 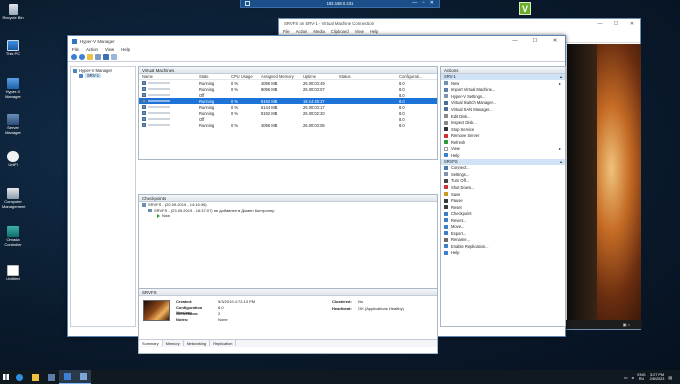 I want to click on pin-icon, so click(x=247, y=3).